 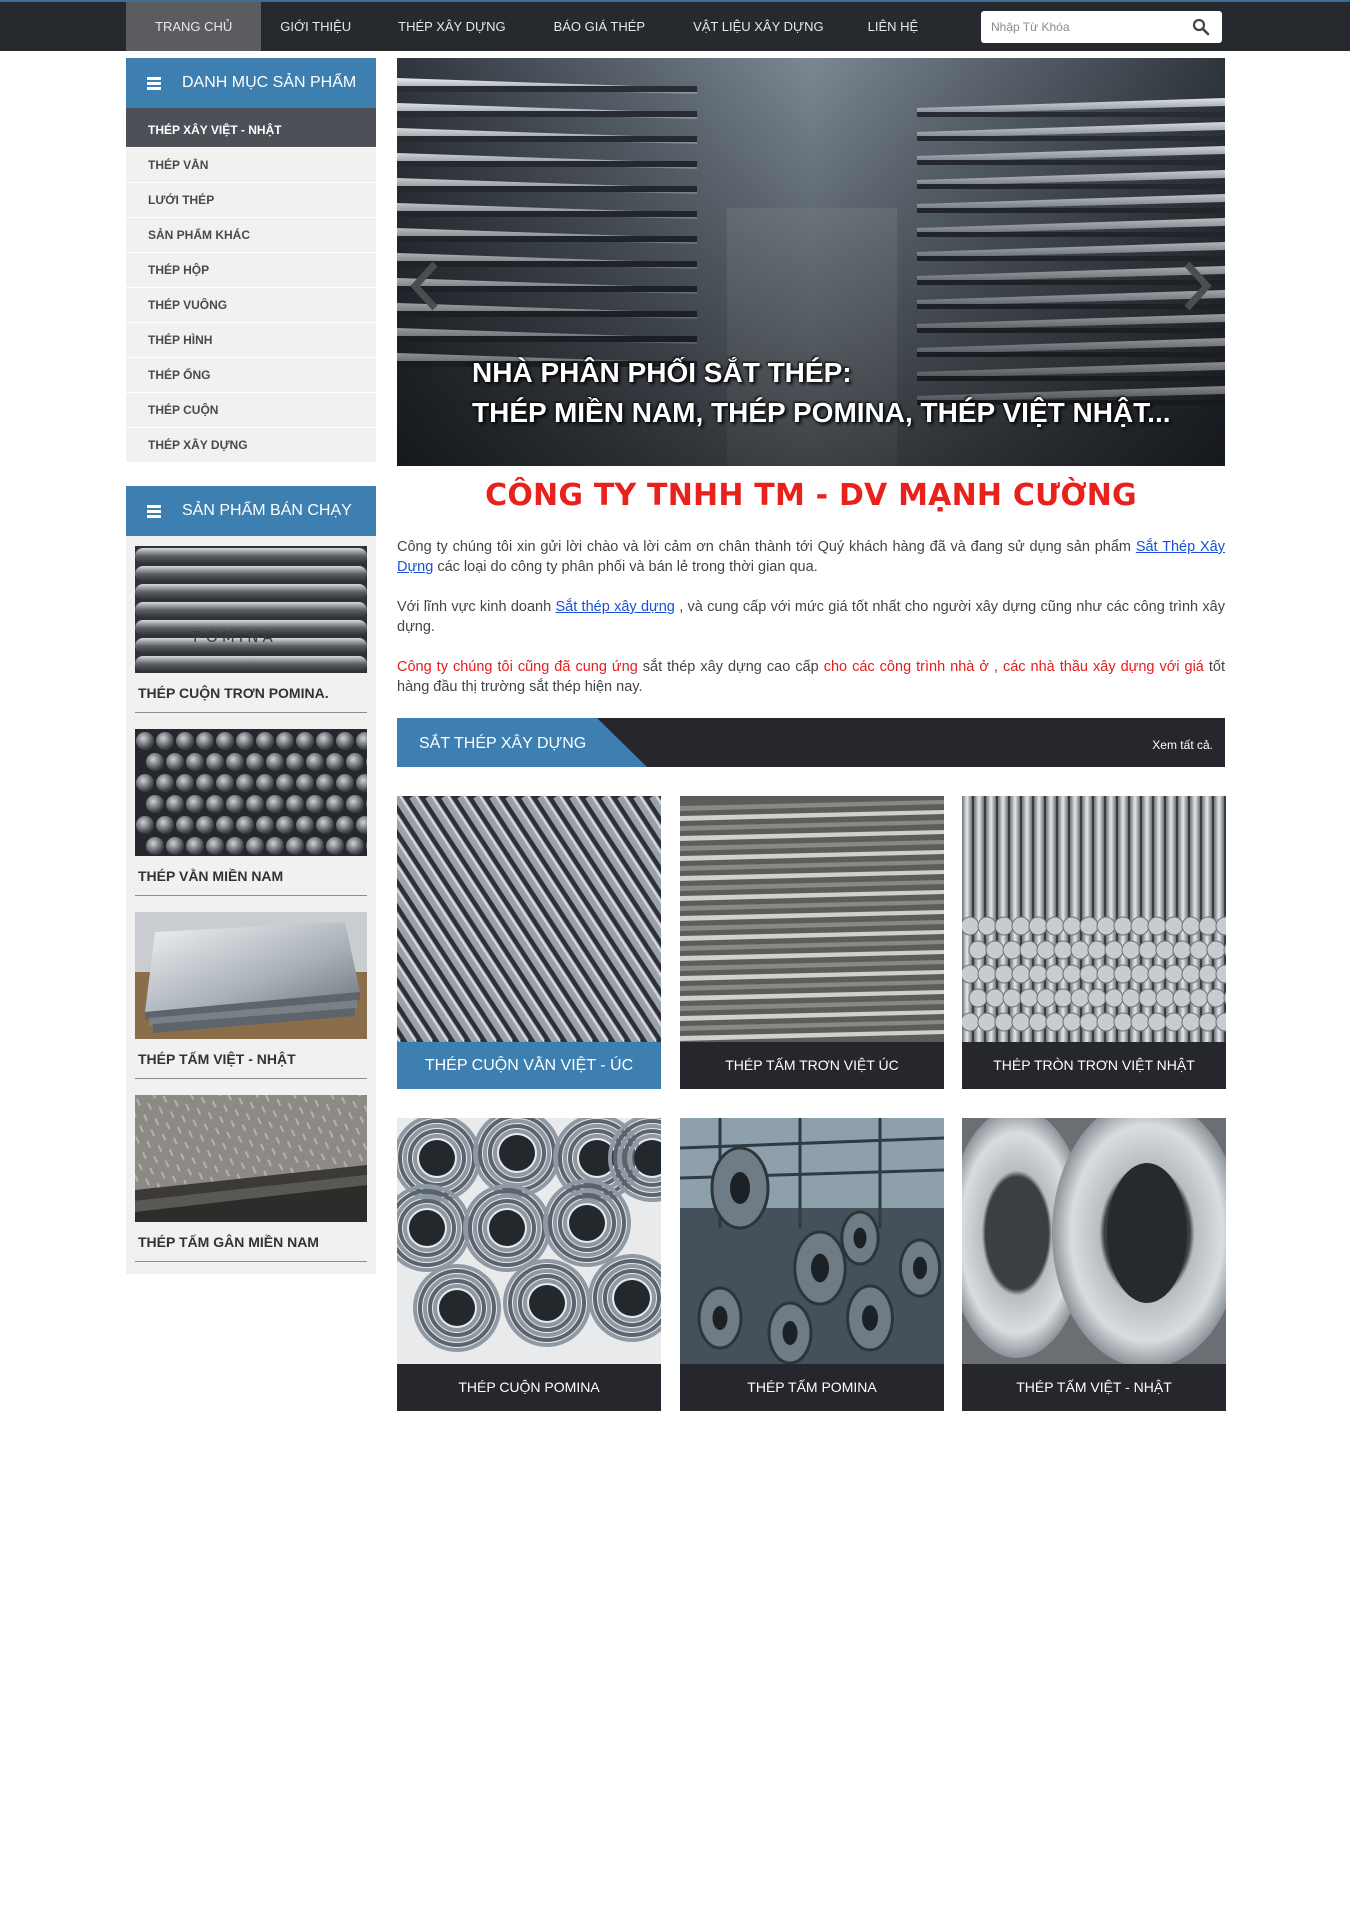 What do you see at coordinates (194, 26) in the screenshot?
I see `nav-item-home: TRANG CHỦ` at bounding box center [194, 26].